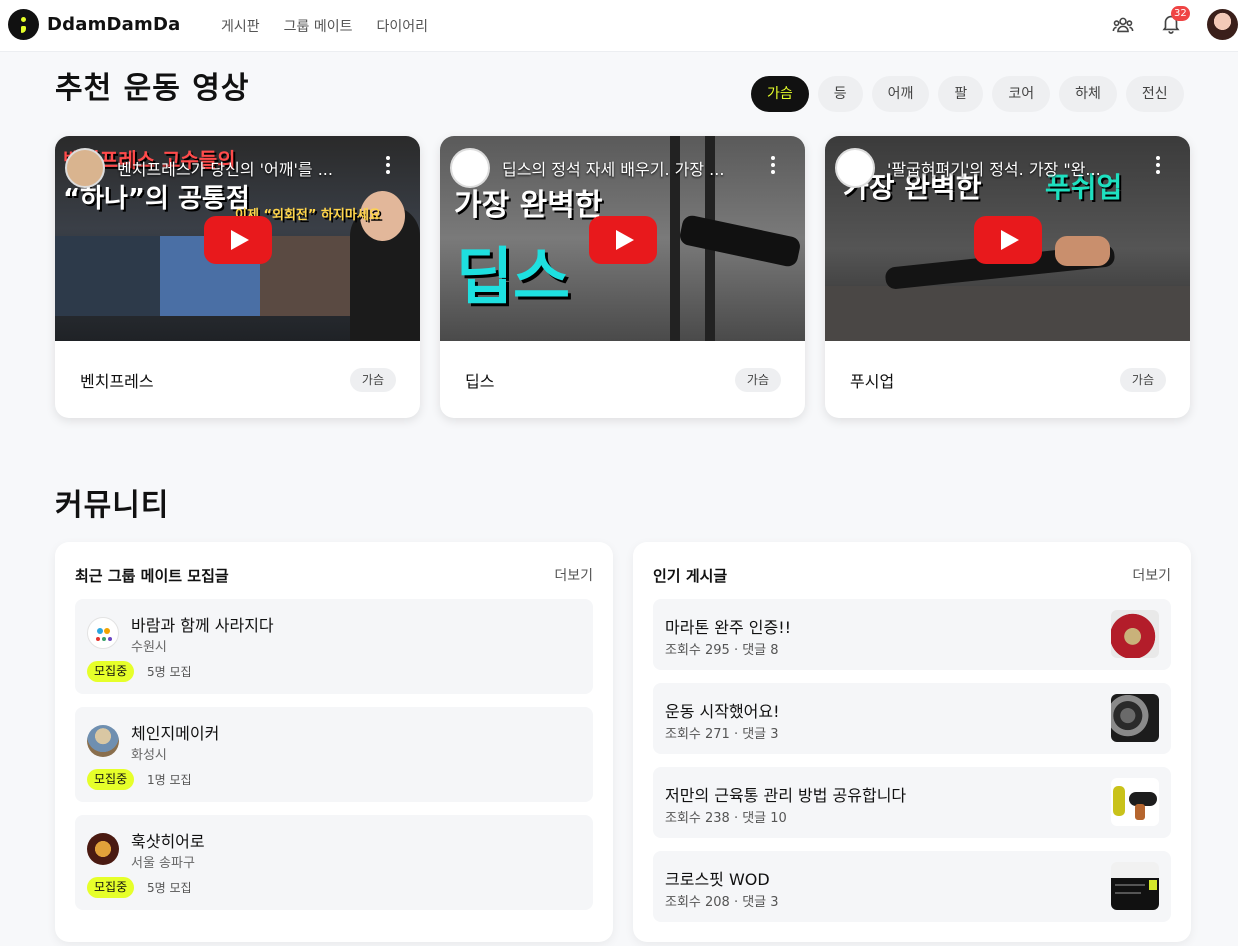 The height and width of the screenshot is (946, 1238). I want to click on brand-name: DdamDamDa, so click(114, 24).